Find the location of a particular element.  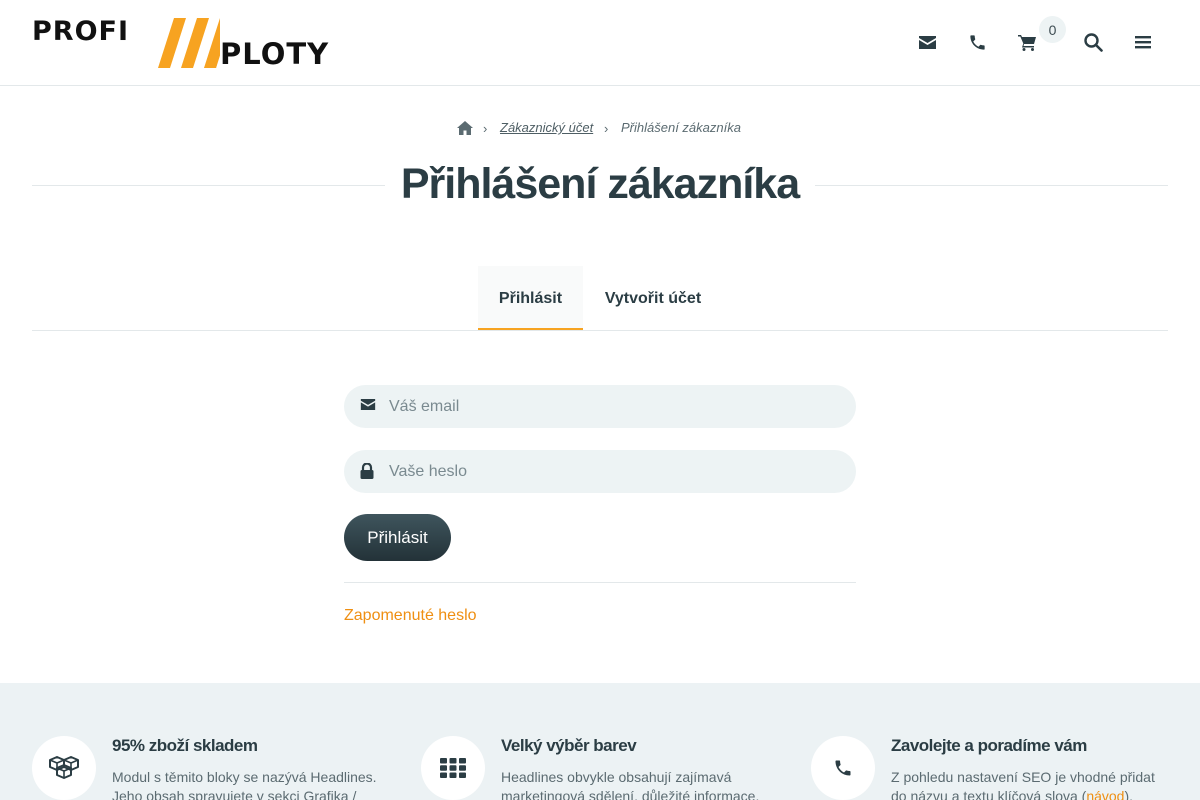

email-field is located at coordinates (600, 406).